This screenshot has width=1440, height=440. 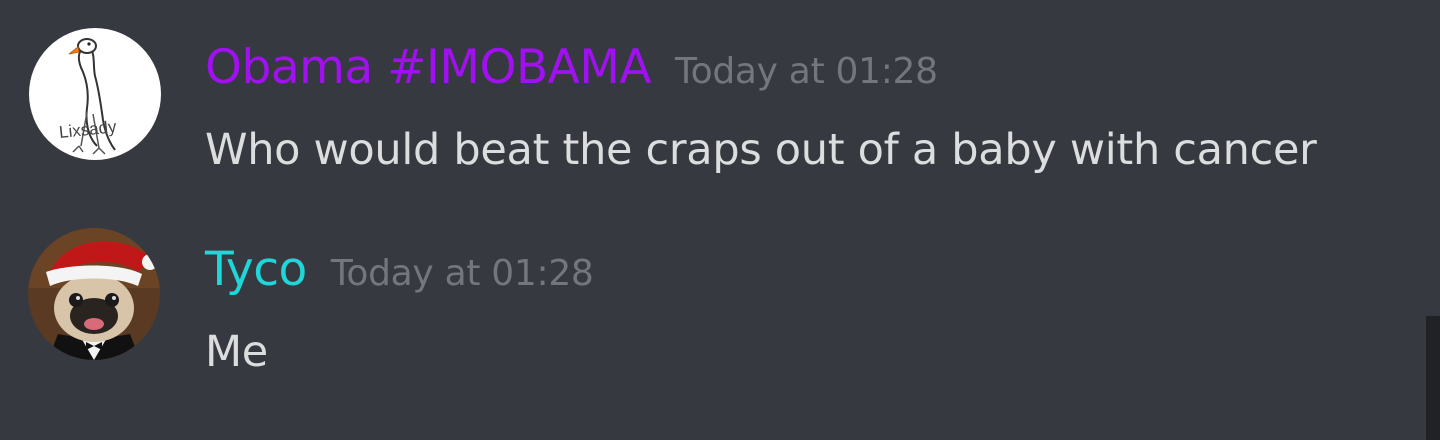 What do you see at coordinates (1433, 378) in the screenshot?
I see `scrollbar-thumb` at bounding box center [1433, 378].